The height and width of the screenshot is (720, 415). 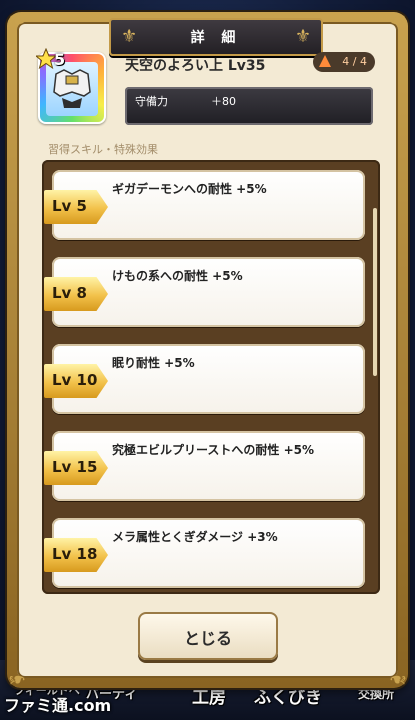 What do you see at coordinates (103, 149) in the screenshot?
I see `section-title: 習得スキル・特殊効果` at bounding box center [103, 149].